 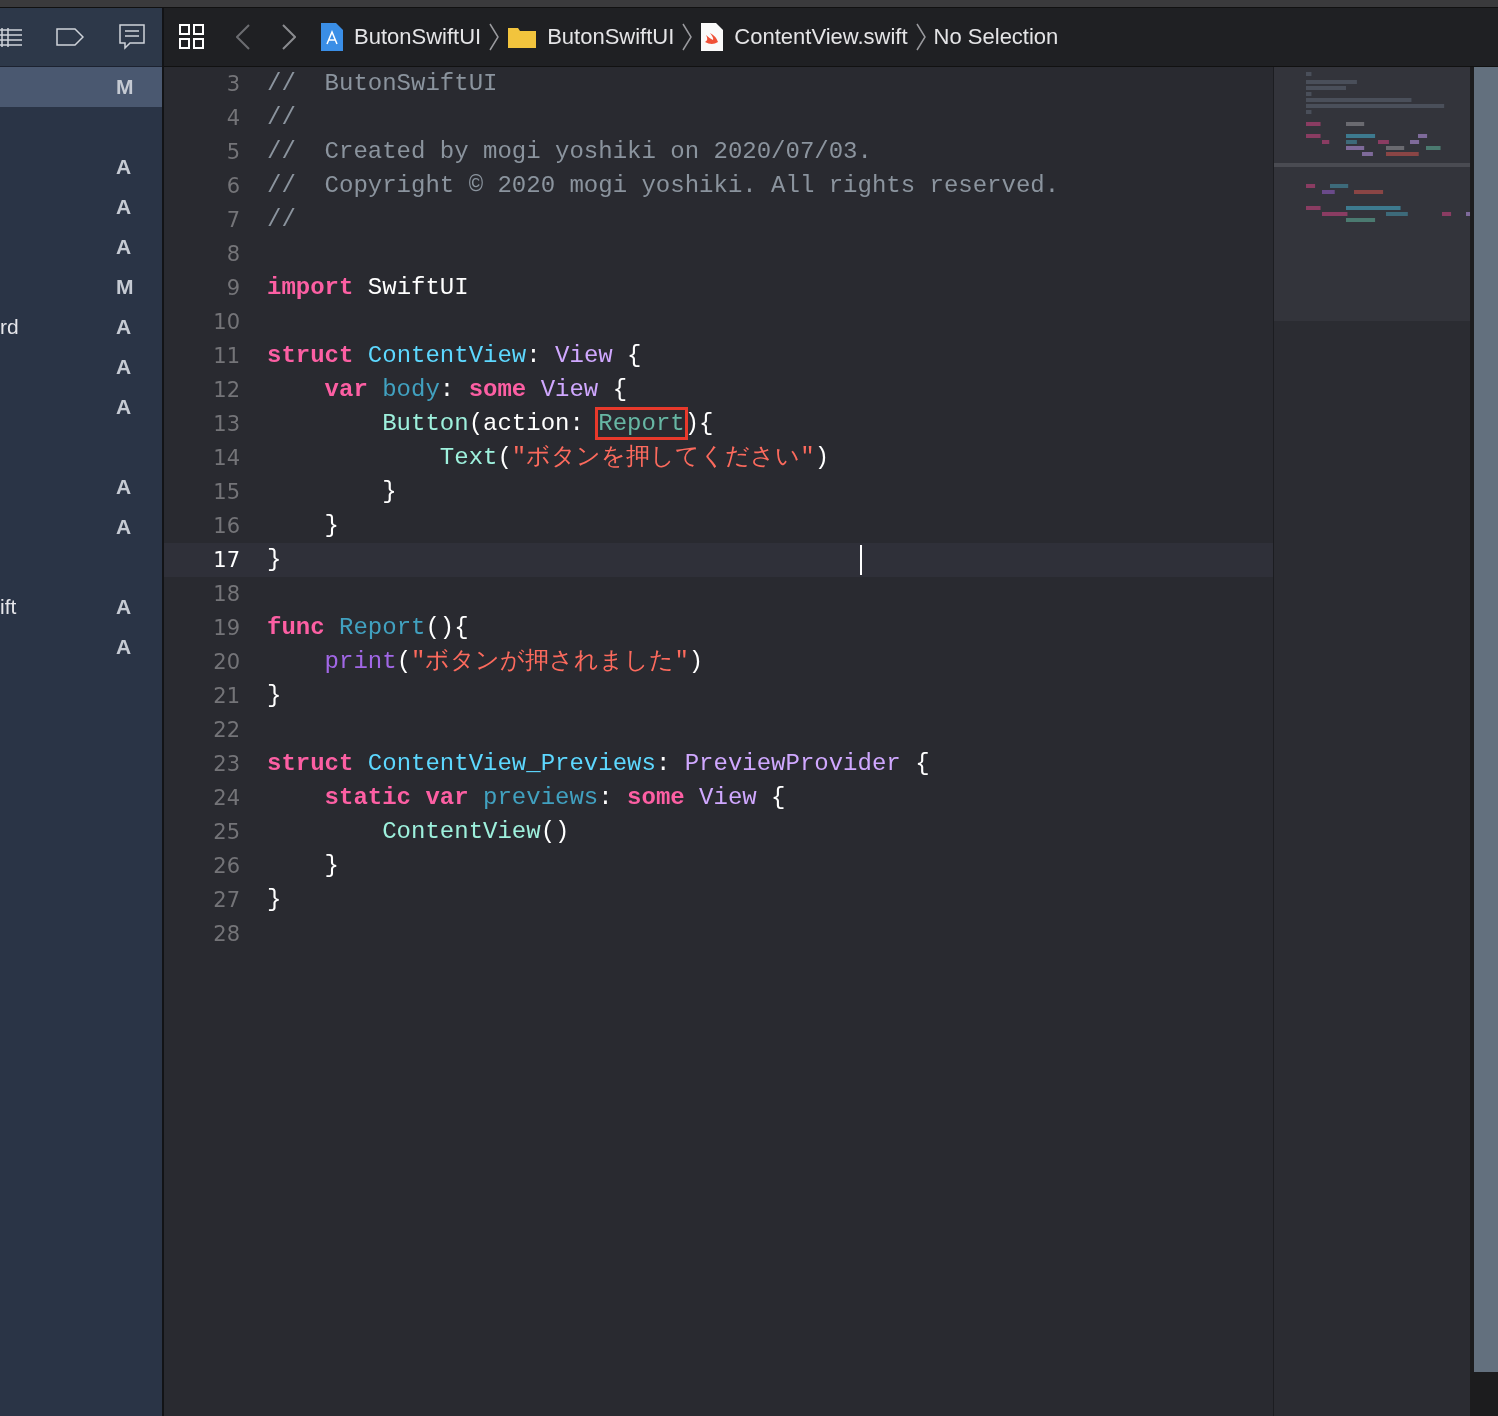 What do you see at coordinates (368, 288) in the screenshot?
I see `code-line: import SwiftUI` at bounding box center [368, 288].